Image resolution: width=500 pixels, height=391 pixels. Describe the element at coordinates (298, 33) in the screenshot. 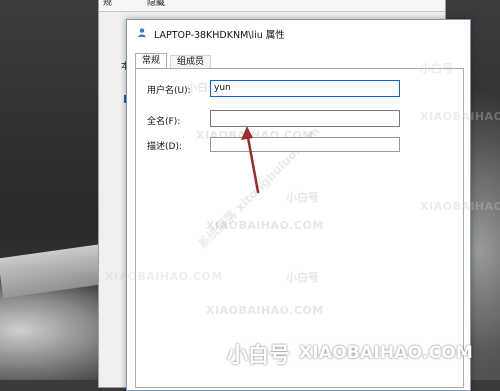

I see `title-bar: LAPTOP-38KHDKNM\liu 属性` at that location.